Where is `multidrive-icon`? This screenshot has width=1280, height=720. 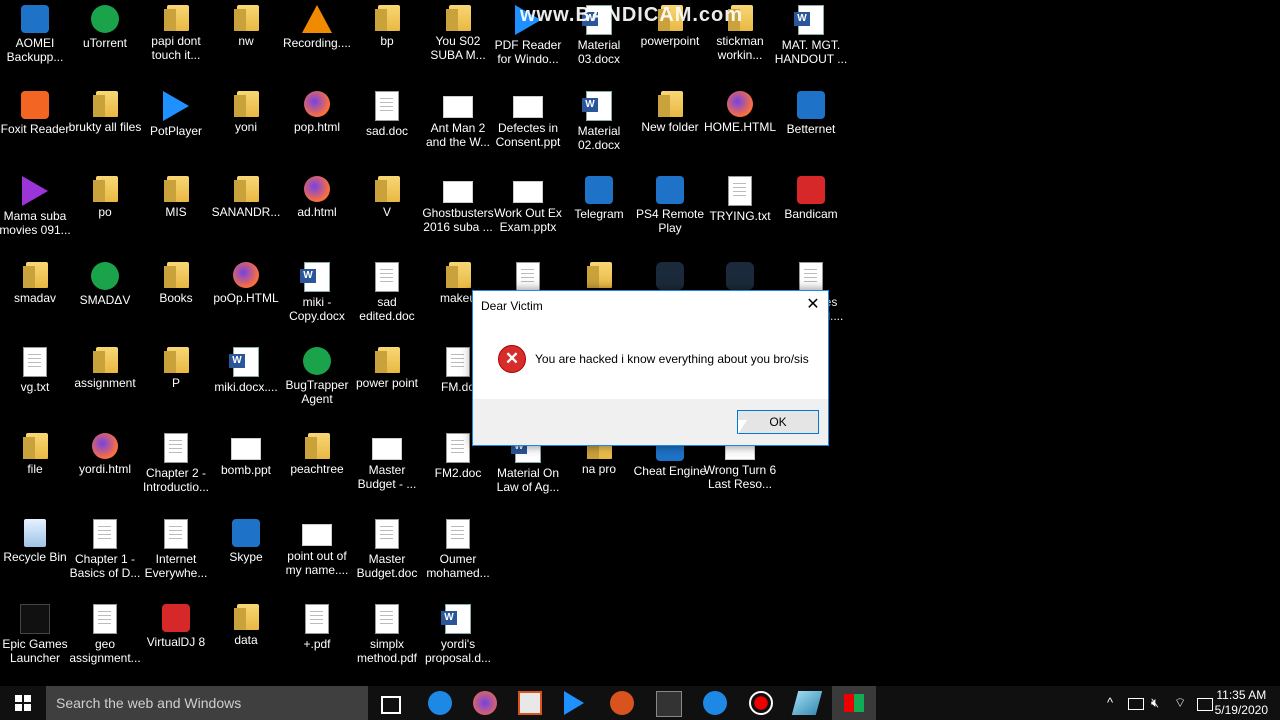 multidrive-icon is located at coordinates (670, 276).